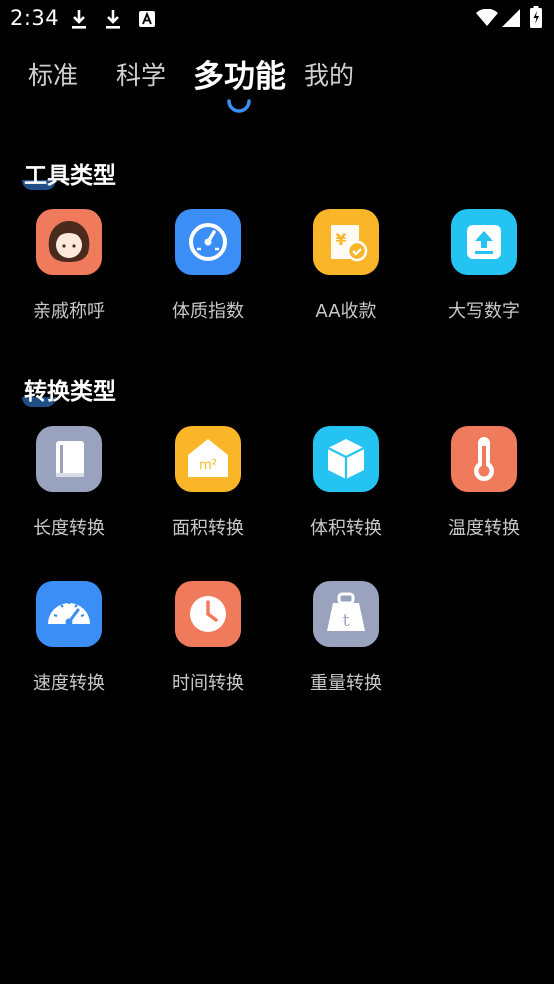 The width and height of the screenshot is (554, 984). I want to click on tool-volume-conversion: 体积转换, so click(346, 485).